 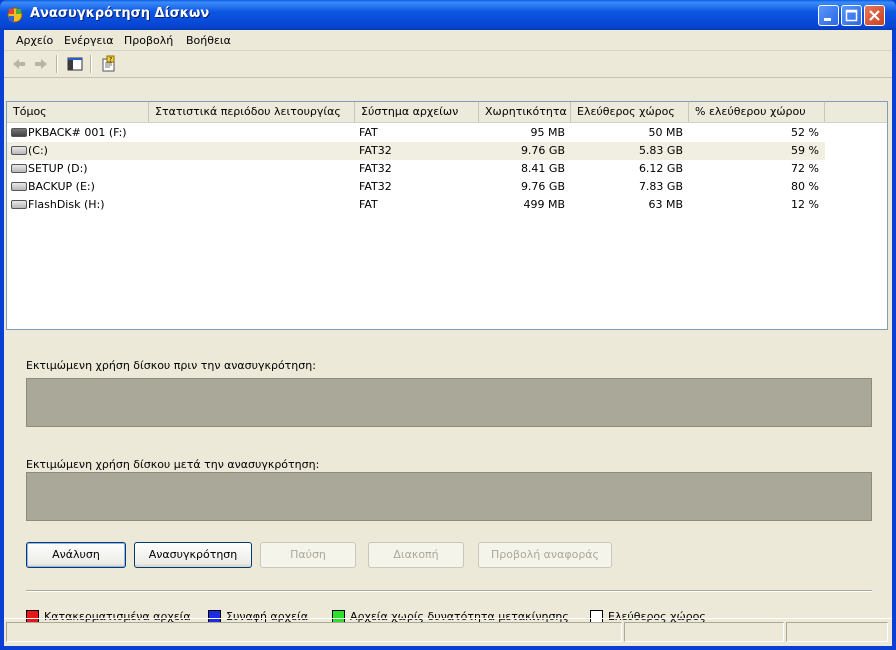 What do you see at coordinates (120, 13) in the screenshot?
I see `window-title: Ανασυγκρότηση Δίσκων` at bounding box center [120, 13].